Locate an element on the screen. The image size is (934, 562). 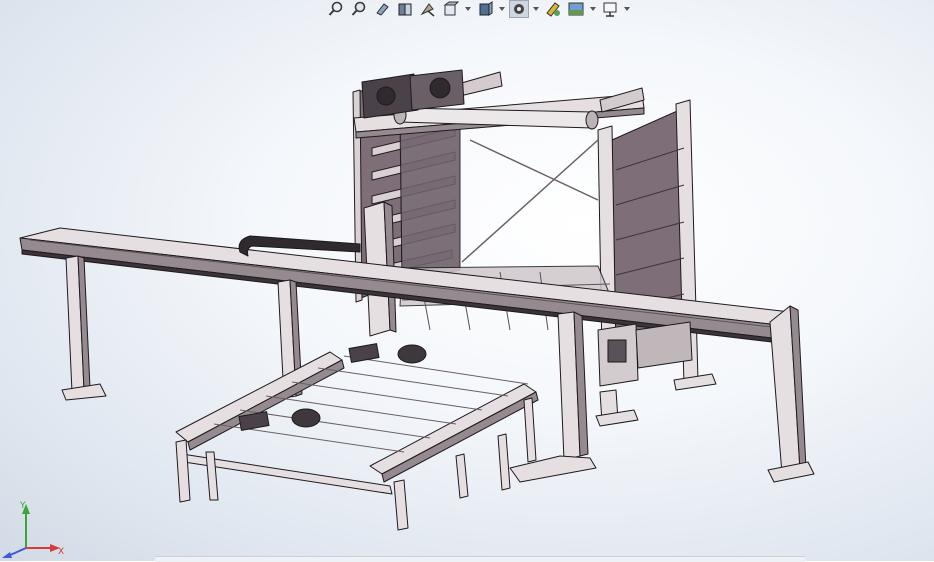
diagonal-brace is located at coordinates (530, 201).